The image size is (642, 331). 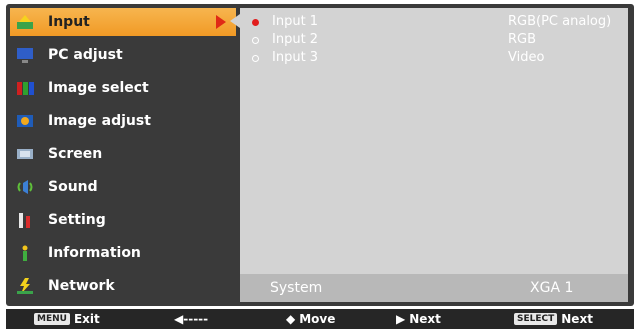 I want to click on back-arrow-label: ◀-----, so click(x=191, y=319).